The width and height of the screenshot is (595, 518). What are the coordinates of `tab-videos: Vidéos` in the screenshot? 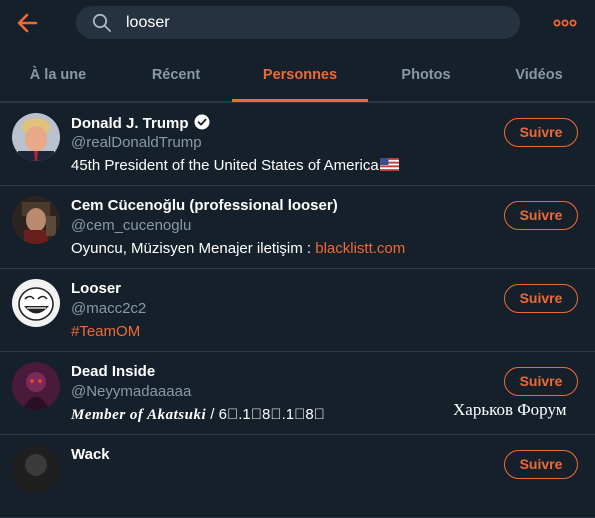 It's located at (539, 76).